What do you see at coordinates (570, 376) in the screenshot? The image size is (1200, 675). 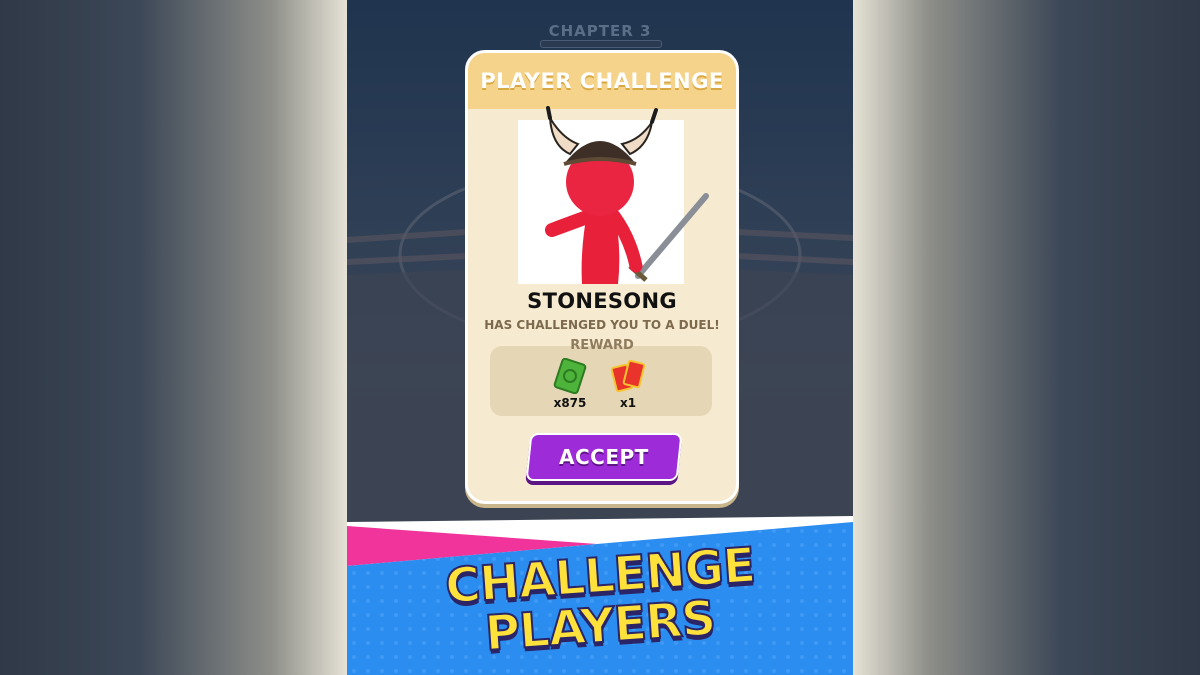 I see `cash-icon` at bounding box center [570, 376].